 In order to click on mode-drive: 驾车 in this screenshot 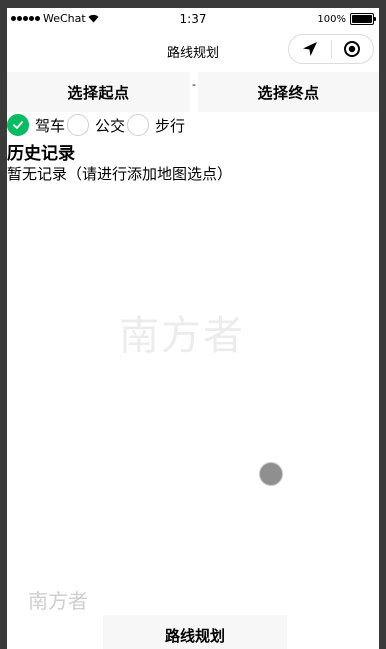, I will do `click(37, 125)`.